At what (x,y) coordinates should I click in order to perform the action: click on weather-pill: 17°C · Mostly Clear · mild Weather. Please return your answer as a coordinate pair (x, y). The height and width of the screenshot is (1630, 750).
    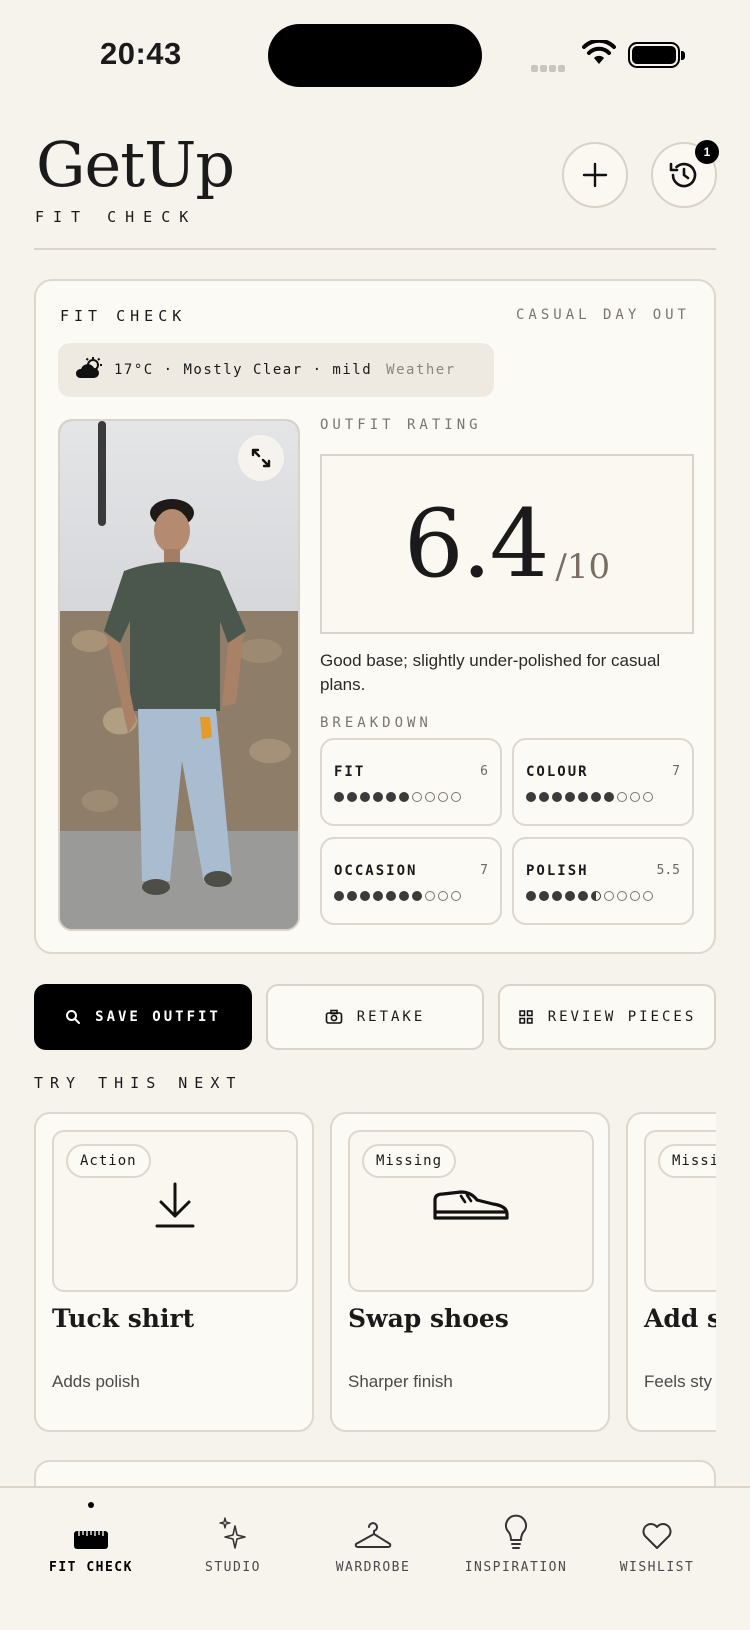
    Looking at the image, I should click on (276, 370).